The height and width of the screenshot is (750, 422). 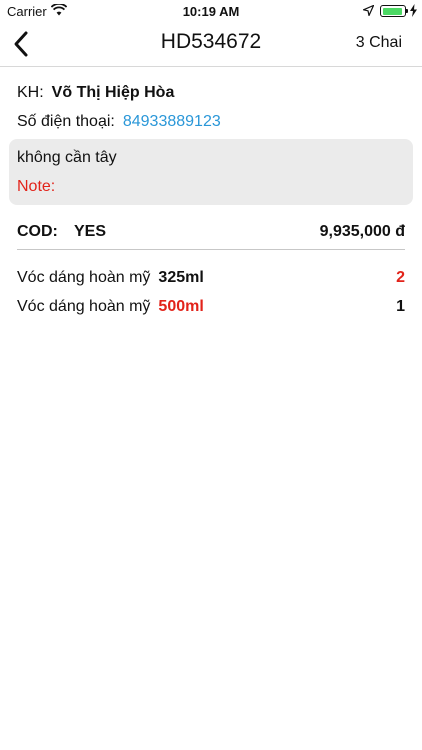 I want to click on bottle-count-label: 3 Chai, so click(x=378, y=42).